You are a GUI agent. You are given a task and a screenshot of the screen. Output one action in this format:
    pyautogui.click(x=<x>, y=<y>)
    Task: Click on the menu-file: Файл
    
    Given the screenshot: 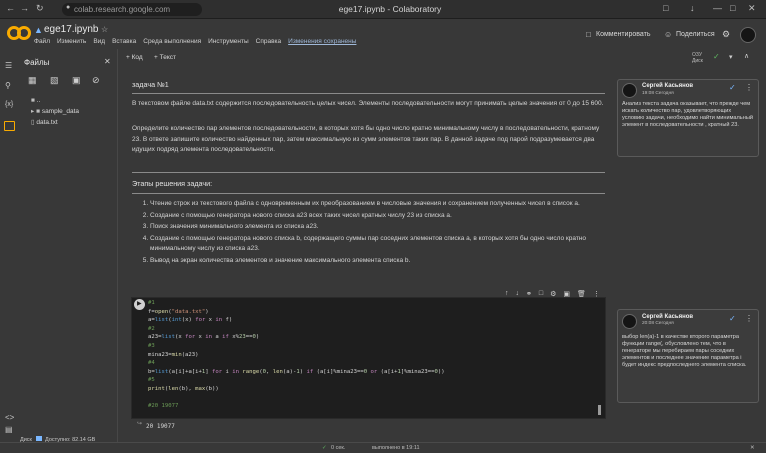 What is the action you would take?
    pyautogui.click(x=42, y=41)
    